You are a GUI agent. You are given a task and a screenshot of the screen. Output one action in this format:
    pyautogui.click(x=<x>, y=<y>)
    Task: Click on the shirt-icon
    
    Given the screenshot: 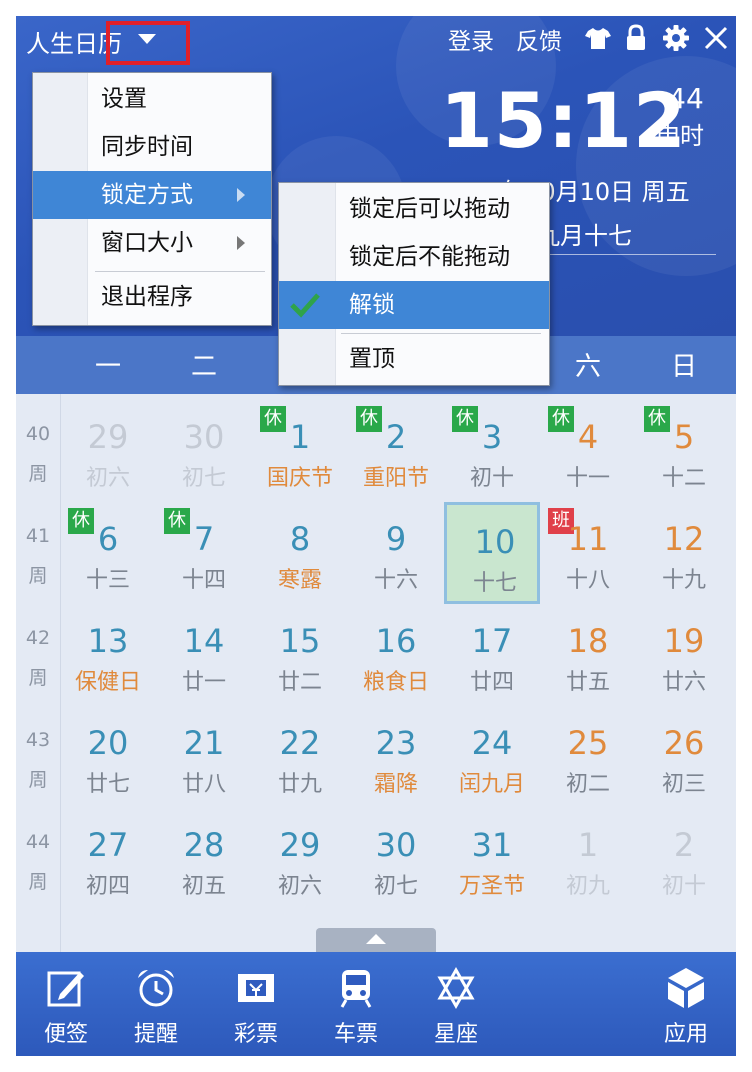 What is the action you would take?
    pyautogui.click(x=598, y=38)
    